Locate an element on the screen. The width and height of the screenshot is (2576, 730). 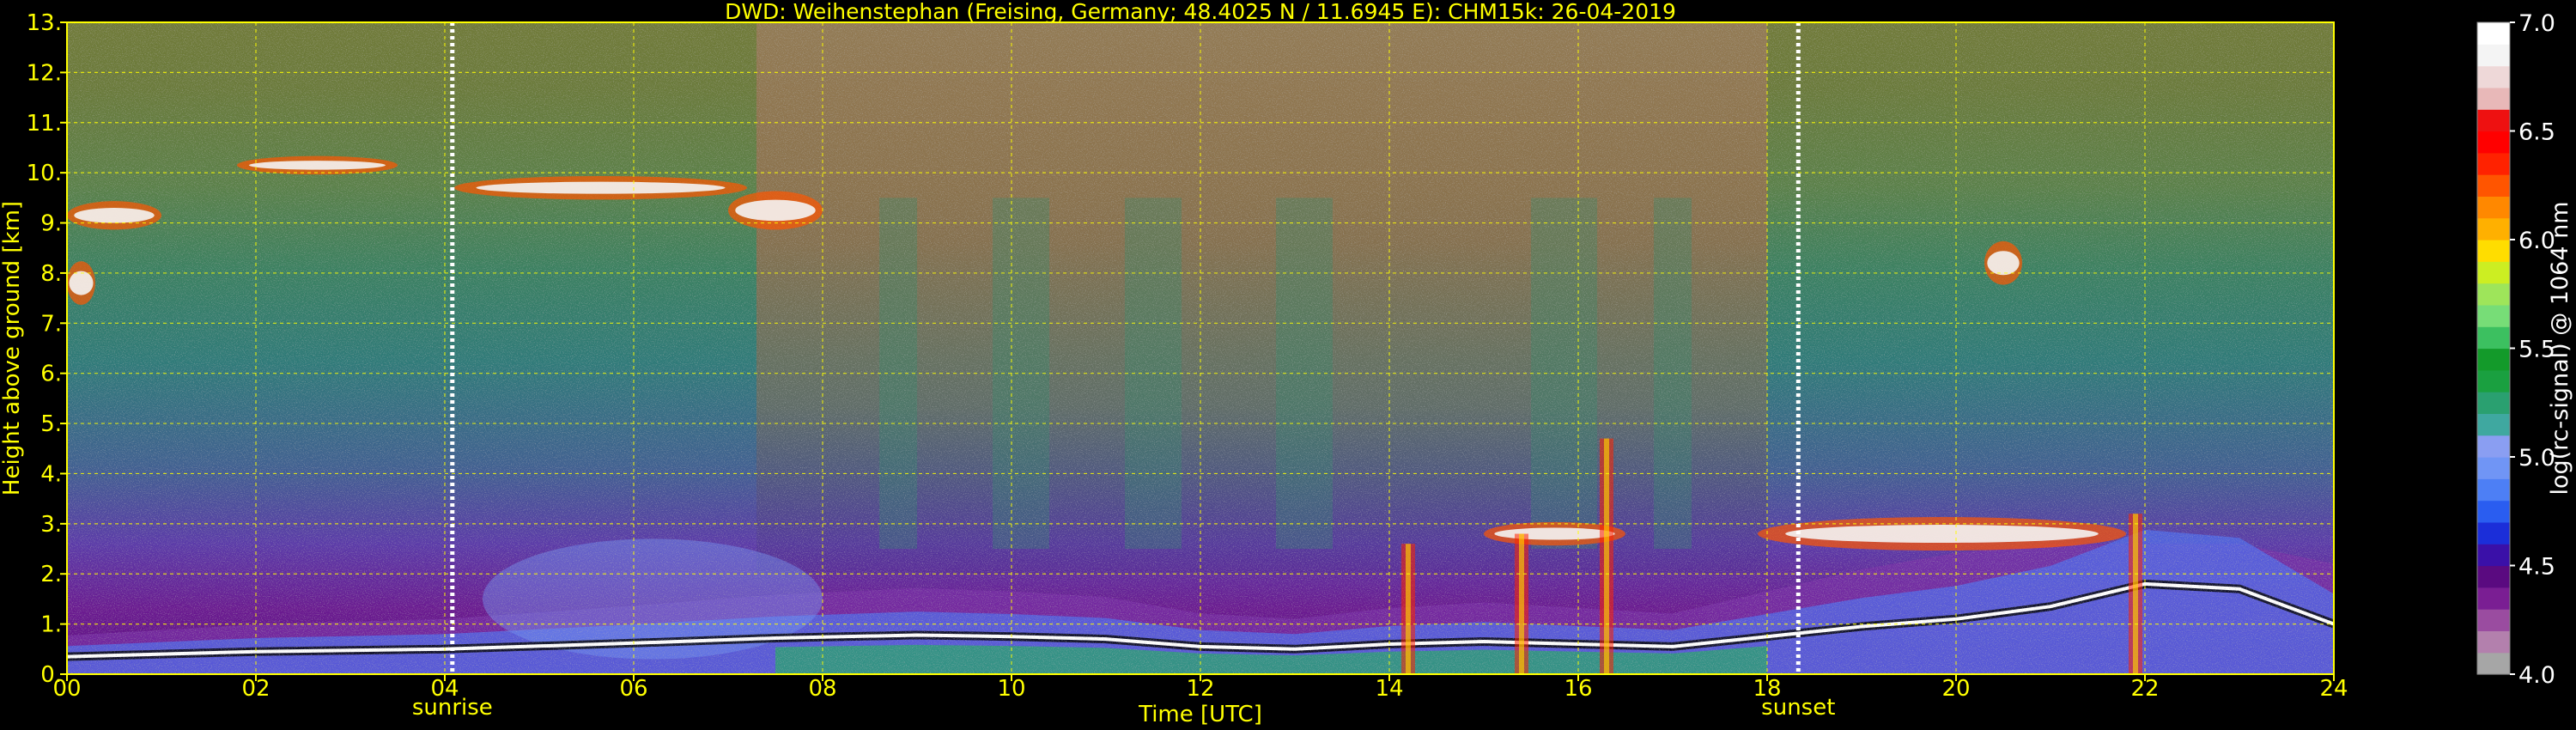
y-tick-label: 11. is located at coordinates (44, 124).